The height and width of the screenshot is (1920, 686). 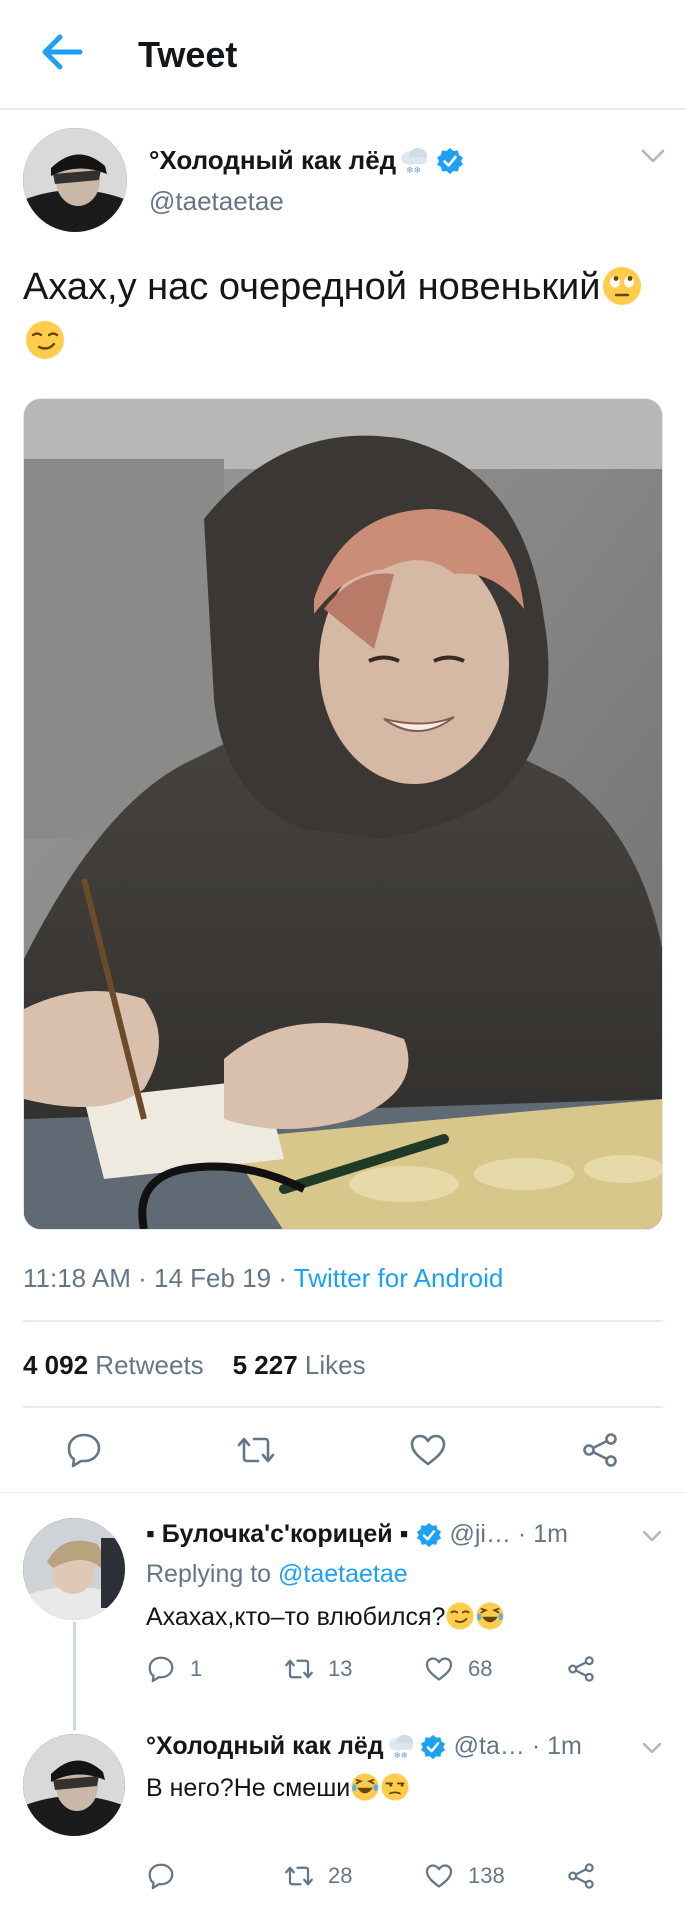 I want to click on like-button: 138, so click(x=464, y=1876).